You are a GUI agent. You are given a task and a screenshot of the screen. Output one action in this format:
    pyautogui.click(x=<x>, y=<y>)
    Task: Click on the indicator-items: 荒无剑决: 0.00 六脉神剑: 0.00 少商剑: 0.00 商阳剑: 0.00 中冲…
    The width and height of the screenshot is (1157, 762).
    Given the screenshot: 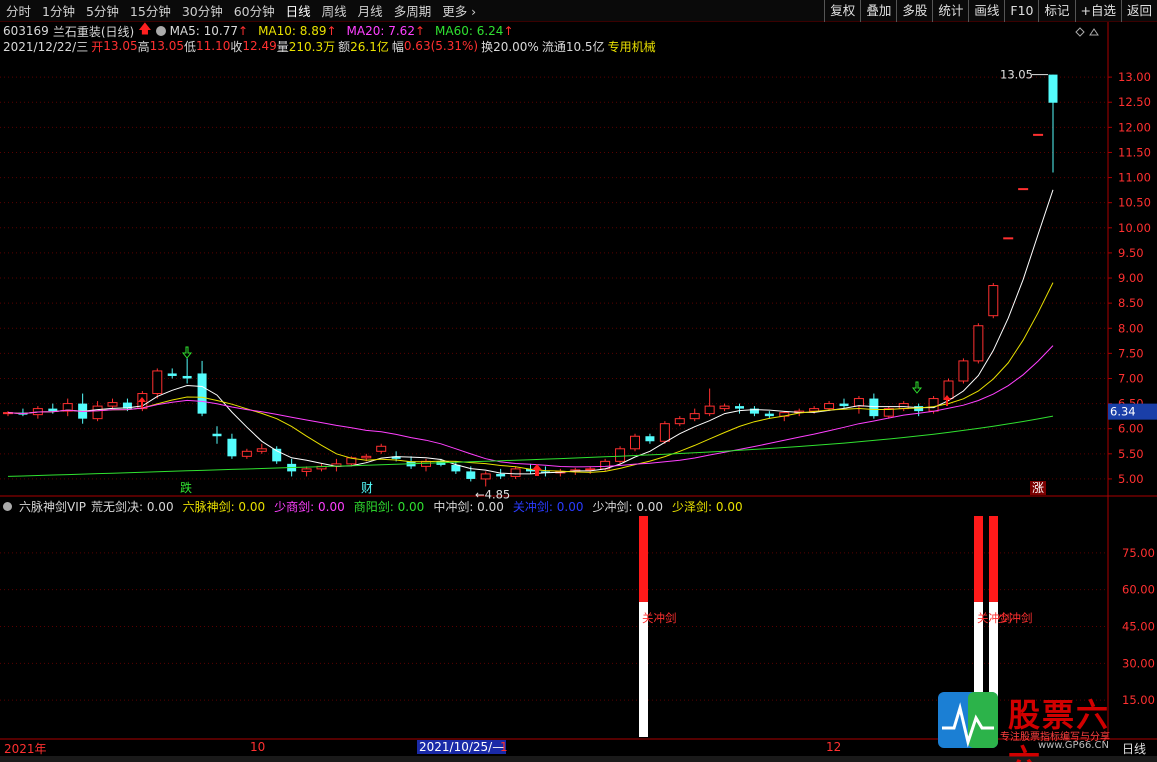 What is the action you would take?
    pyautogui.click(x=417, y=506)
    